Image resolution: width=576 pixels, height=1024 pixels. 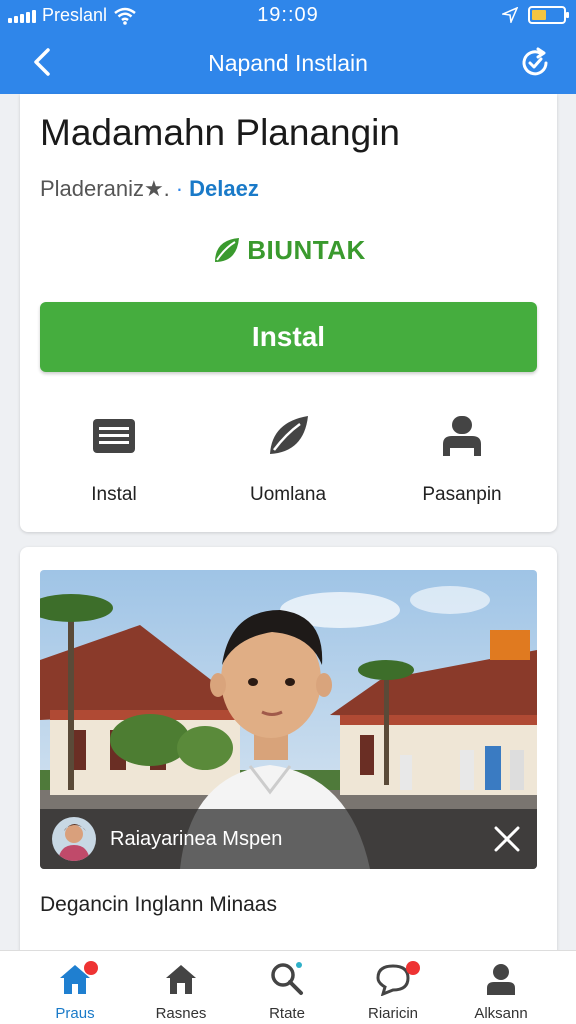 What do you see at coordinates (287, 978) in the screenshot?
I see `search-icon` at bounding box center [287, 978].